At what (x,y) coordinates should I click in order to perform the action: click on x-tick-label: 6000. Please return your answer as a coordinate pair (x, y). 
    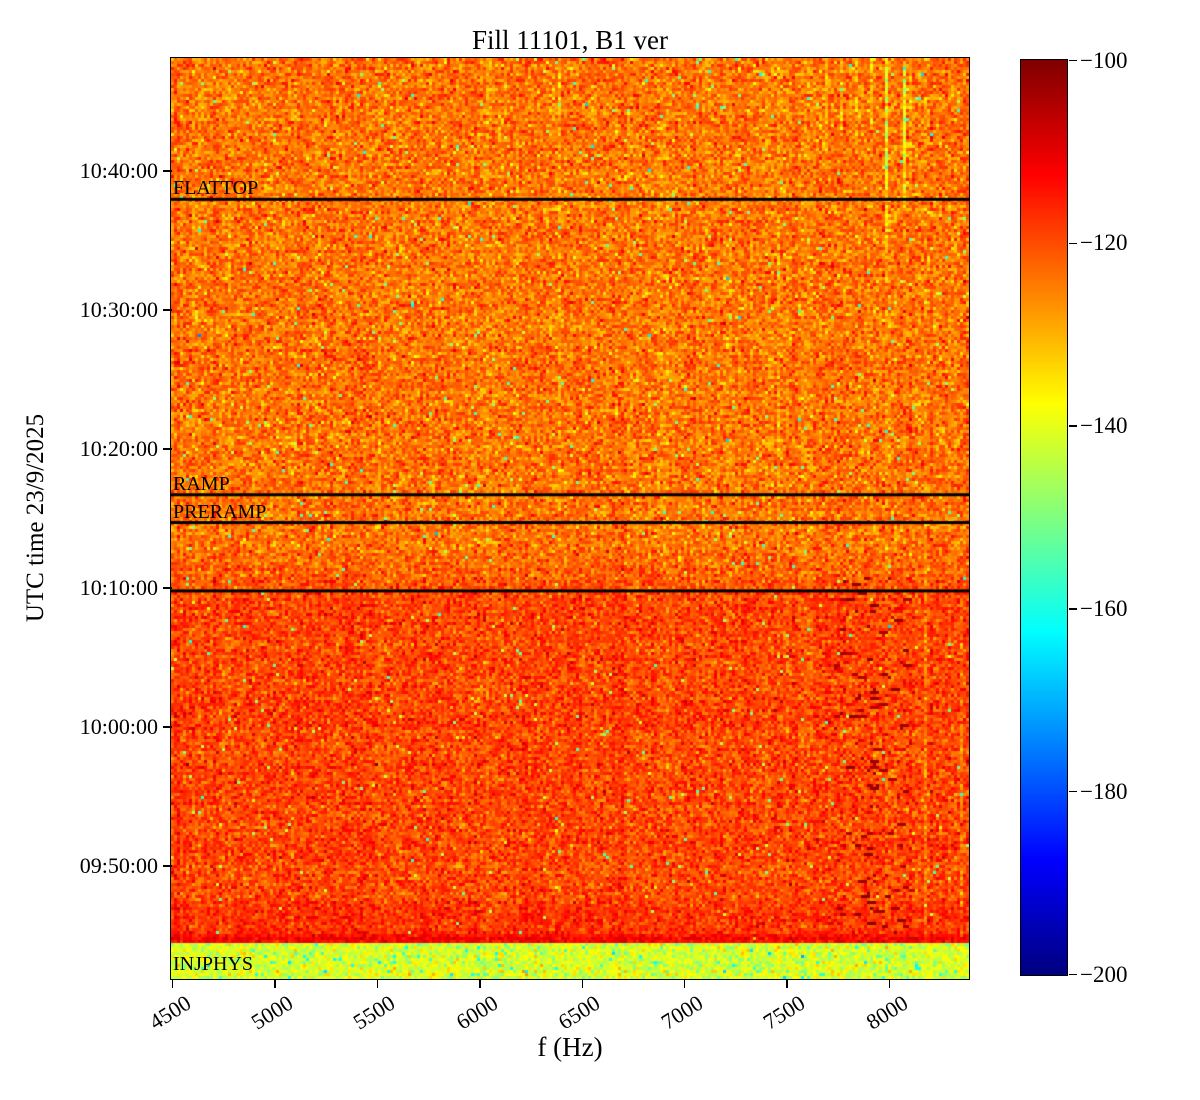
    Looking at the image, I should click on (477, 1012).